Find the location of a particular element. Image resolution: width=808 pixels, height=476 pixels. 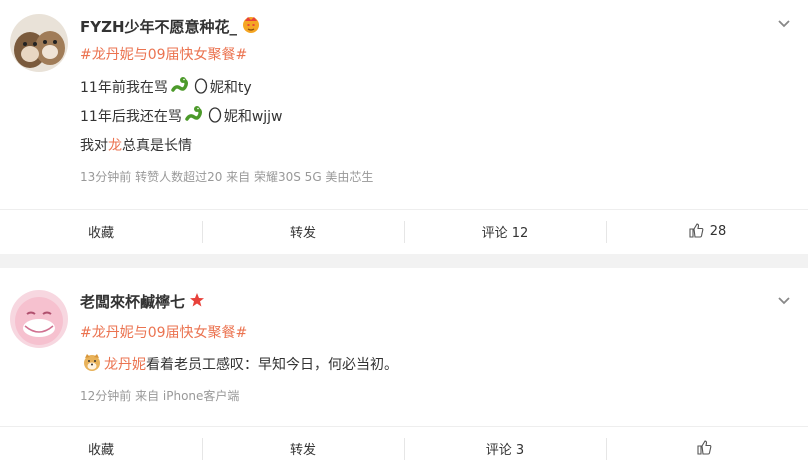

username: 老闆來杯鹹檸七 is located at coordinates (142, 301).